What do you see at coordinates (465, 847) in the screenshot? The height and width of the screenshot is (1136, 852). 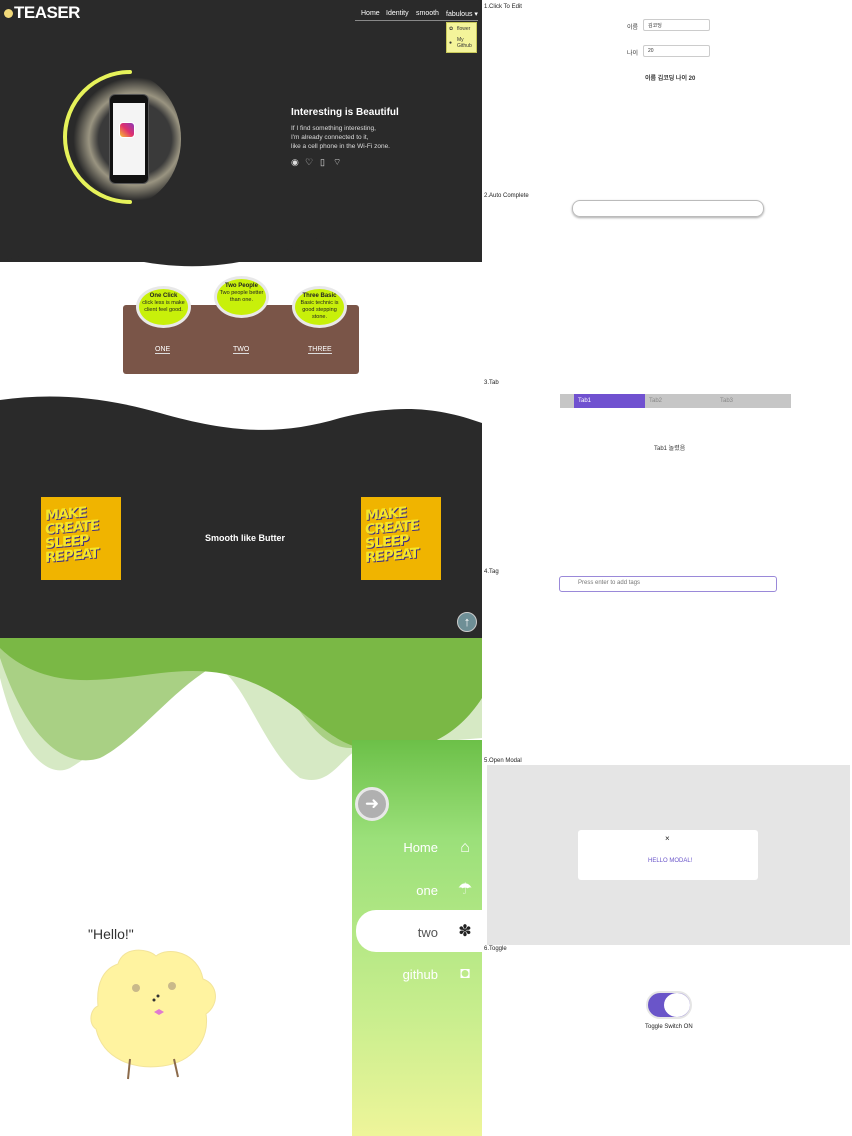 I see `igloo-icon: ⌂` at bounding box center [465, 847].